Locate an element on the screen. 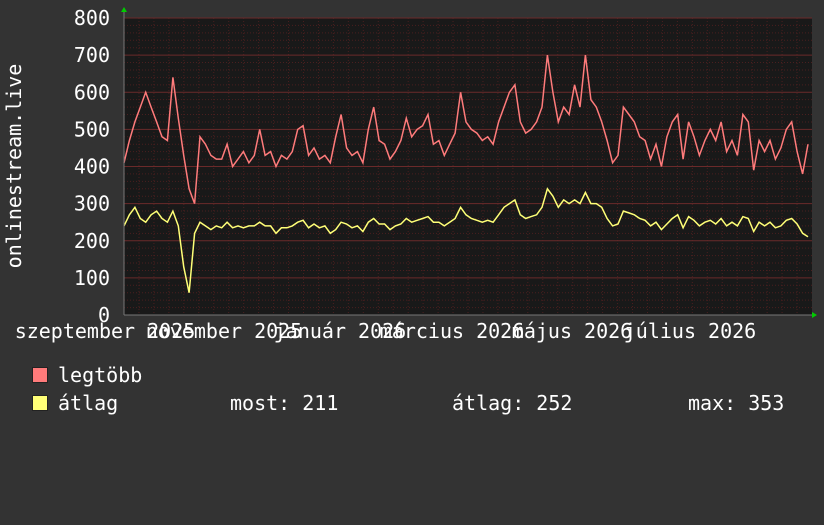 This screenshot has height=525, width=824. y-tick-label: 800 is located at coordinates (92, 18).